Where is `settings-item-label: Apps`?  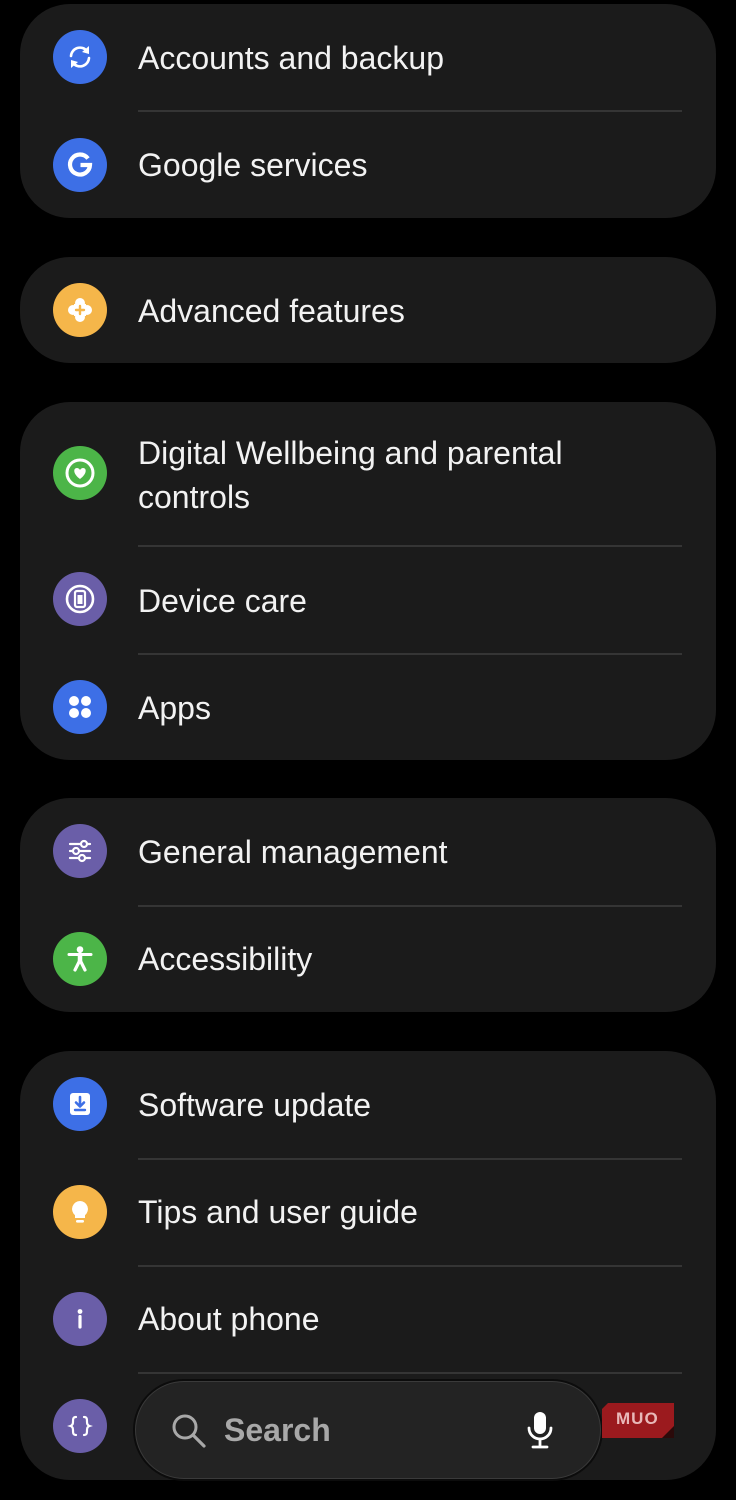 settings-item-label: Apps is located at coordinates (174, 708).